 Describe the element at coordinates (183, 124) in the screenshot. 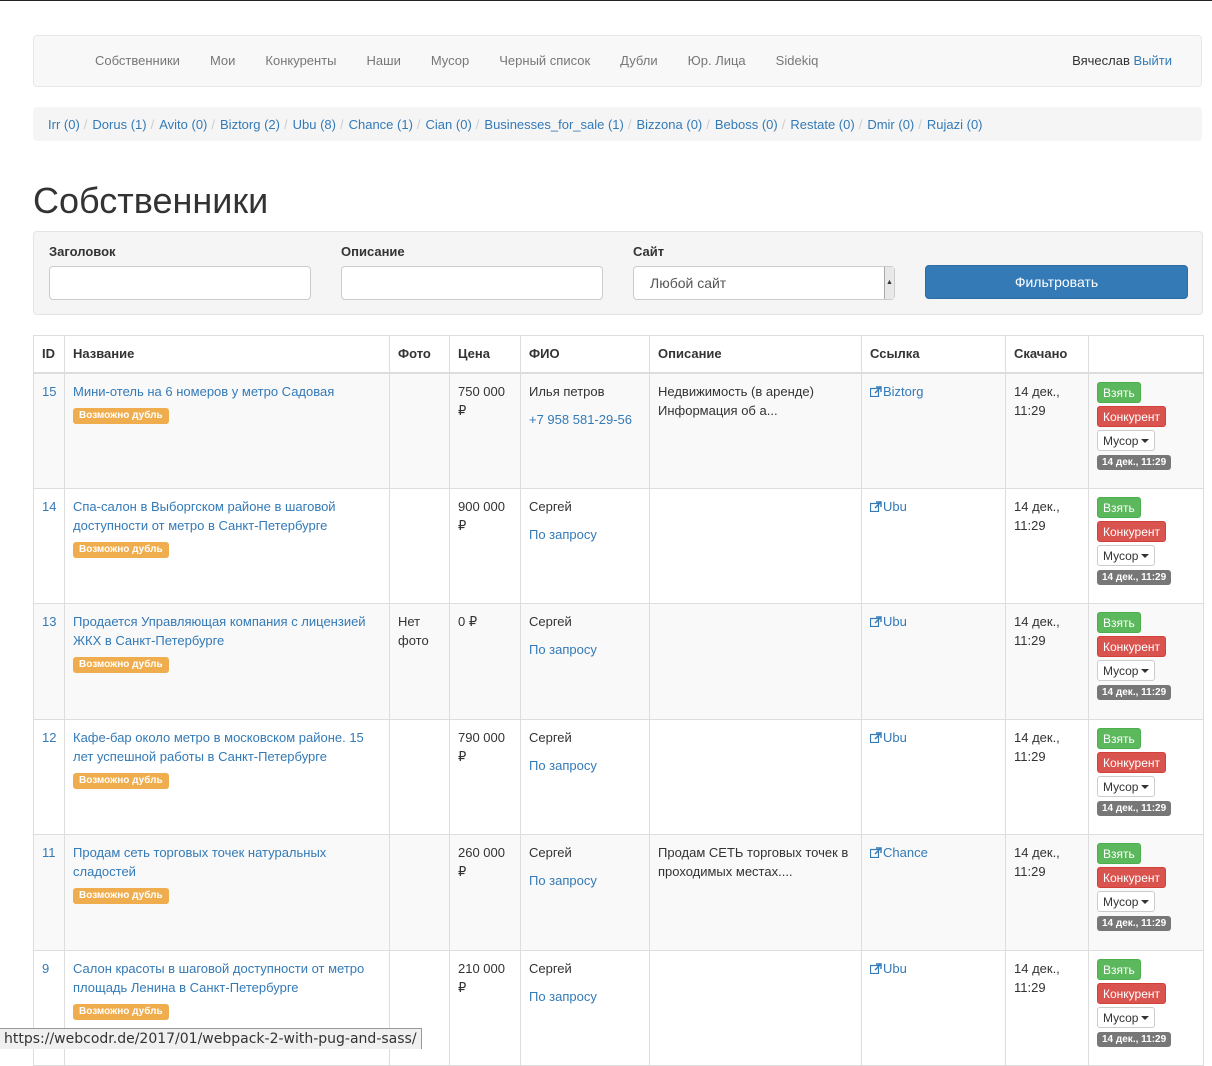

I see `source-link: Avito (0)` at that location.